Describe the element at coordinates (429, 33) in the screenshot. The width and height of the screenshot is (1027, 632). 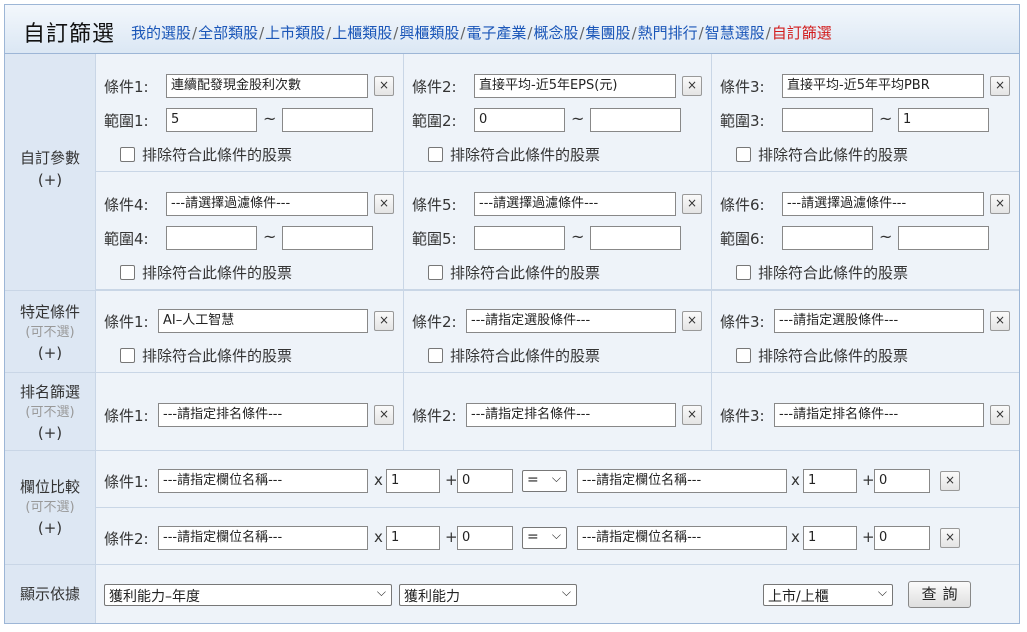
I see `nav-link: 興櫃類股` at that location.